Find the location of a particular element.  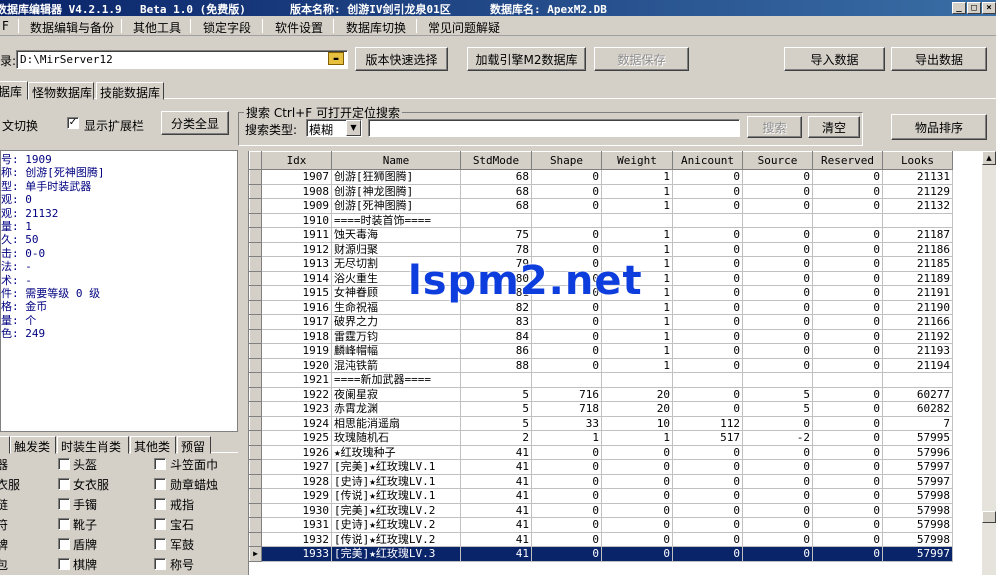

table-cell: 10 is located at coordinates (637, 423).